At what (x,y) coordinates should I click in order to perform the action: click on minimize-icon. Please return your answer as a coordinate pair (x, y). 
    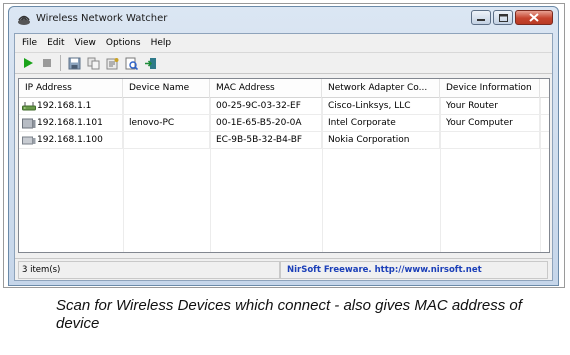
    Looking at the image, I should click on (481, 19).